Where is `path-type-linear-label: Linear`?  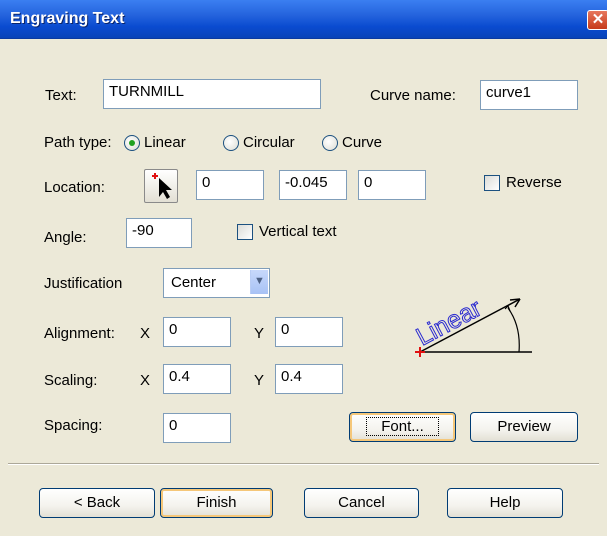
path-type-linear-label: Linear is located at coordinates (165, 142).